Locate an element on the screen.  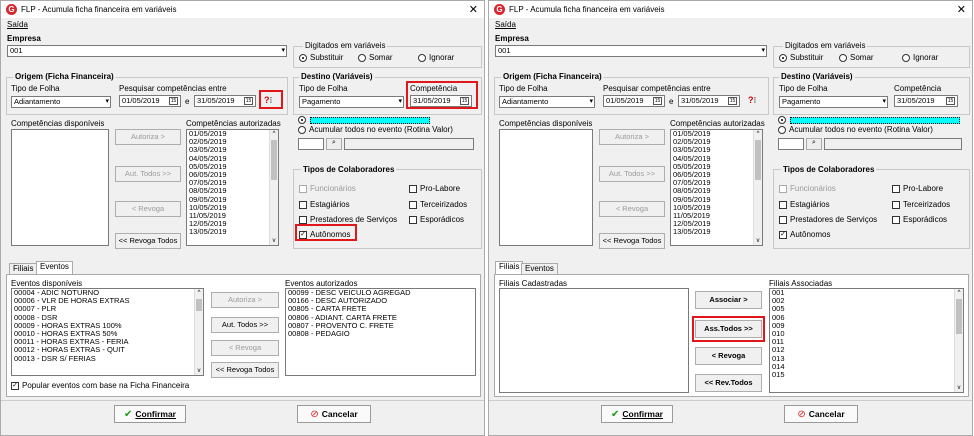
list-item: 011 is located at coordinates (867, 342).